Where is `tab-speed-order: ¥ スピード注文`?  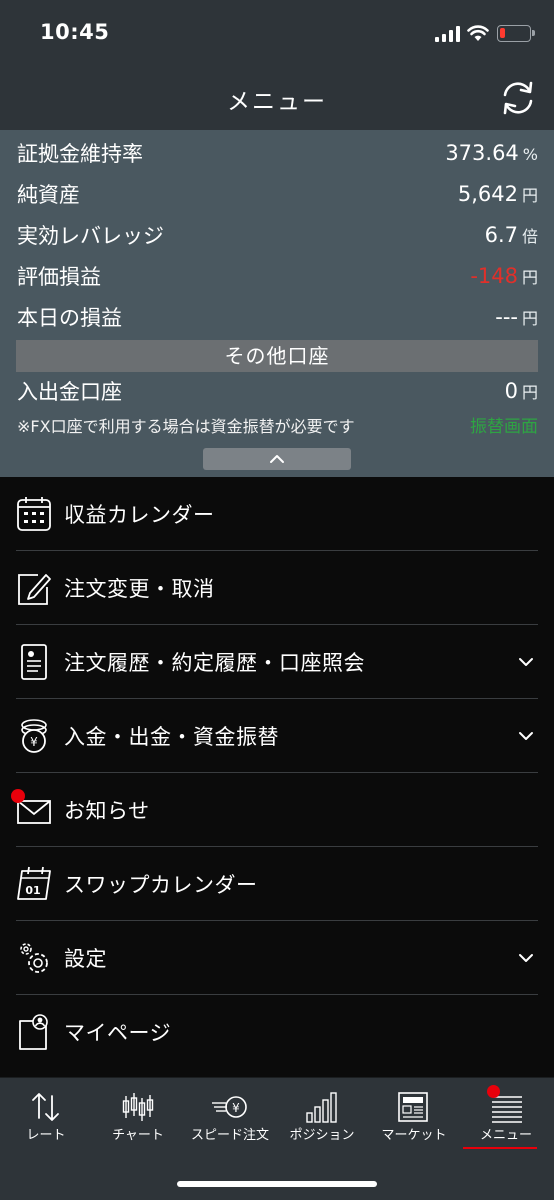
tab-speed-order: ¥ スピード注文 is located at coordinates (230, 1114).